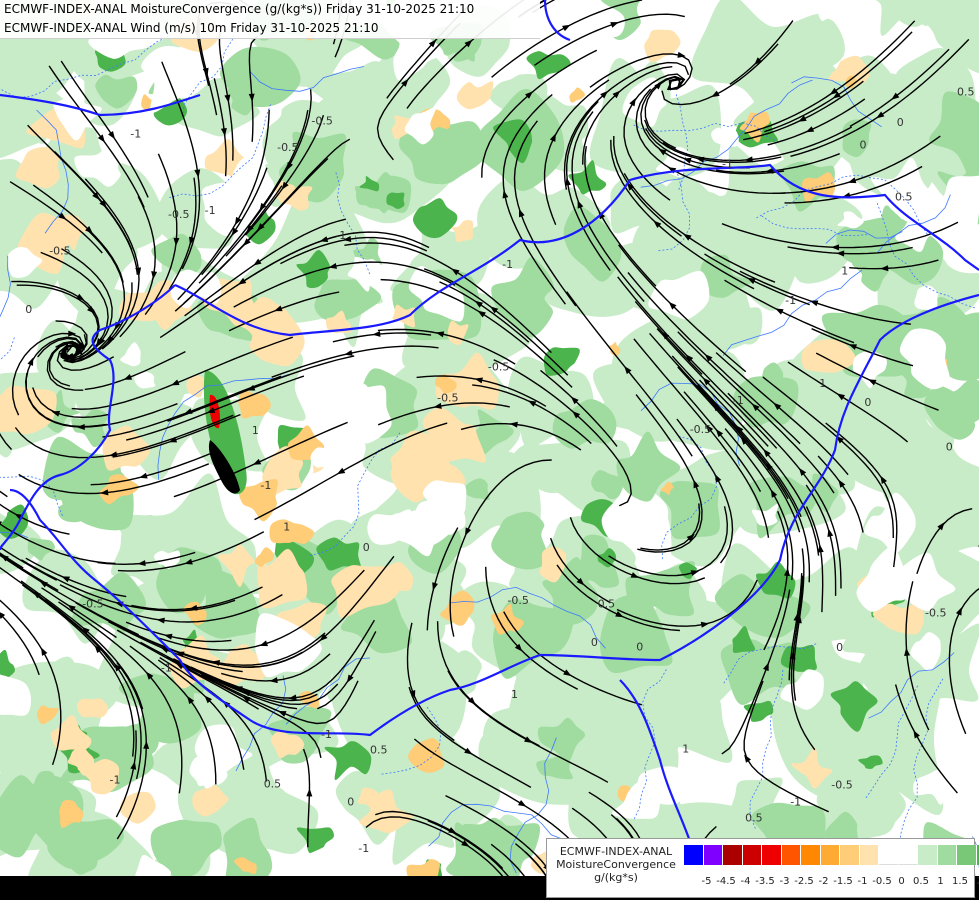 The height and width of the screenshot is (900, 979). What do you see at coordinates (823, 881) in the screenshot?
I see `legend-tick-label: -2` at bounding box center [823, 881].